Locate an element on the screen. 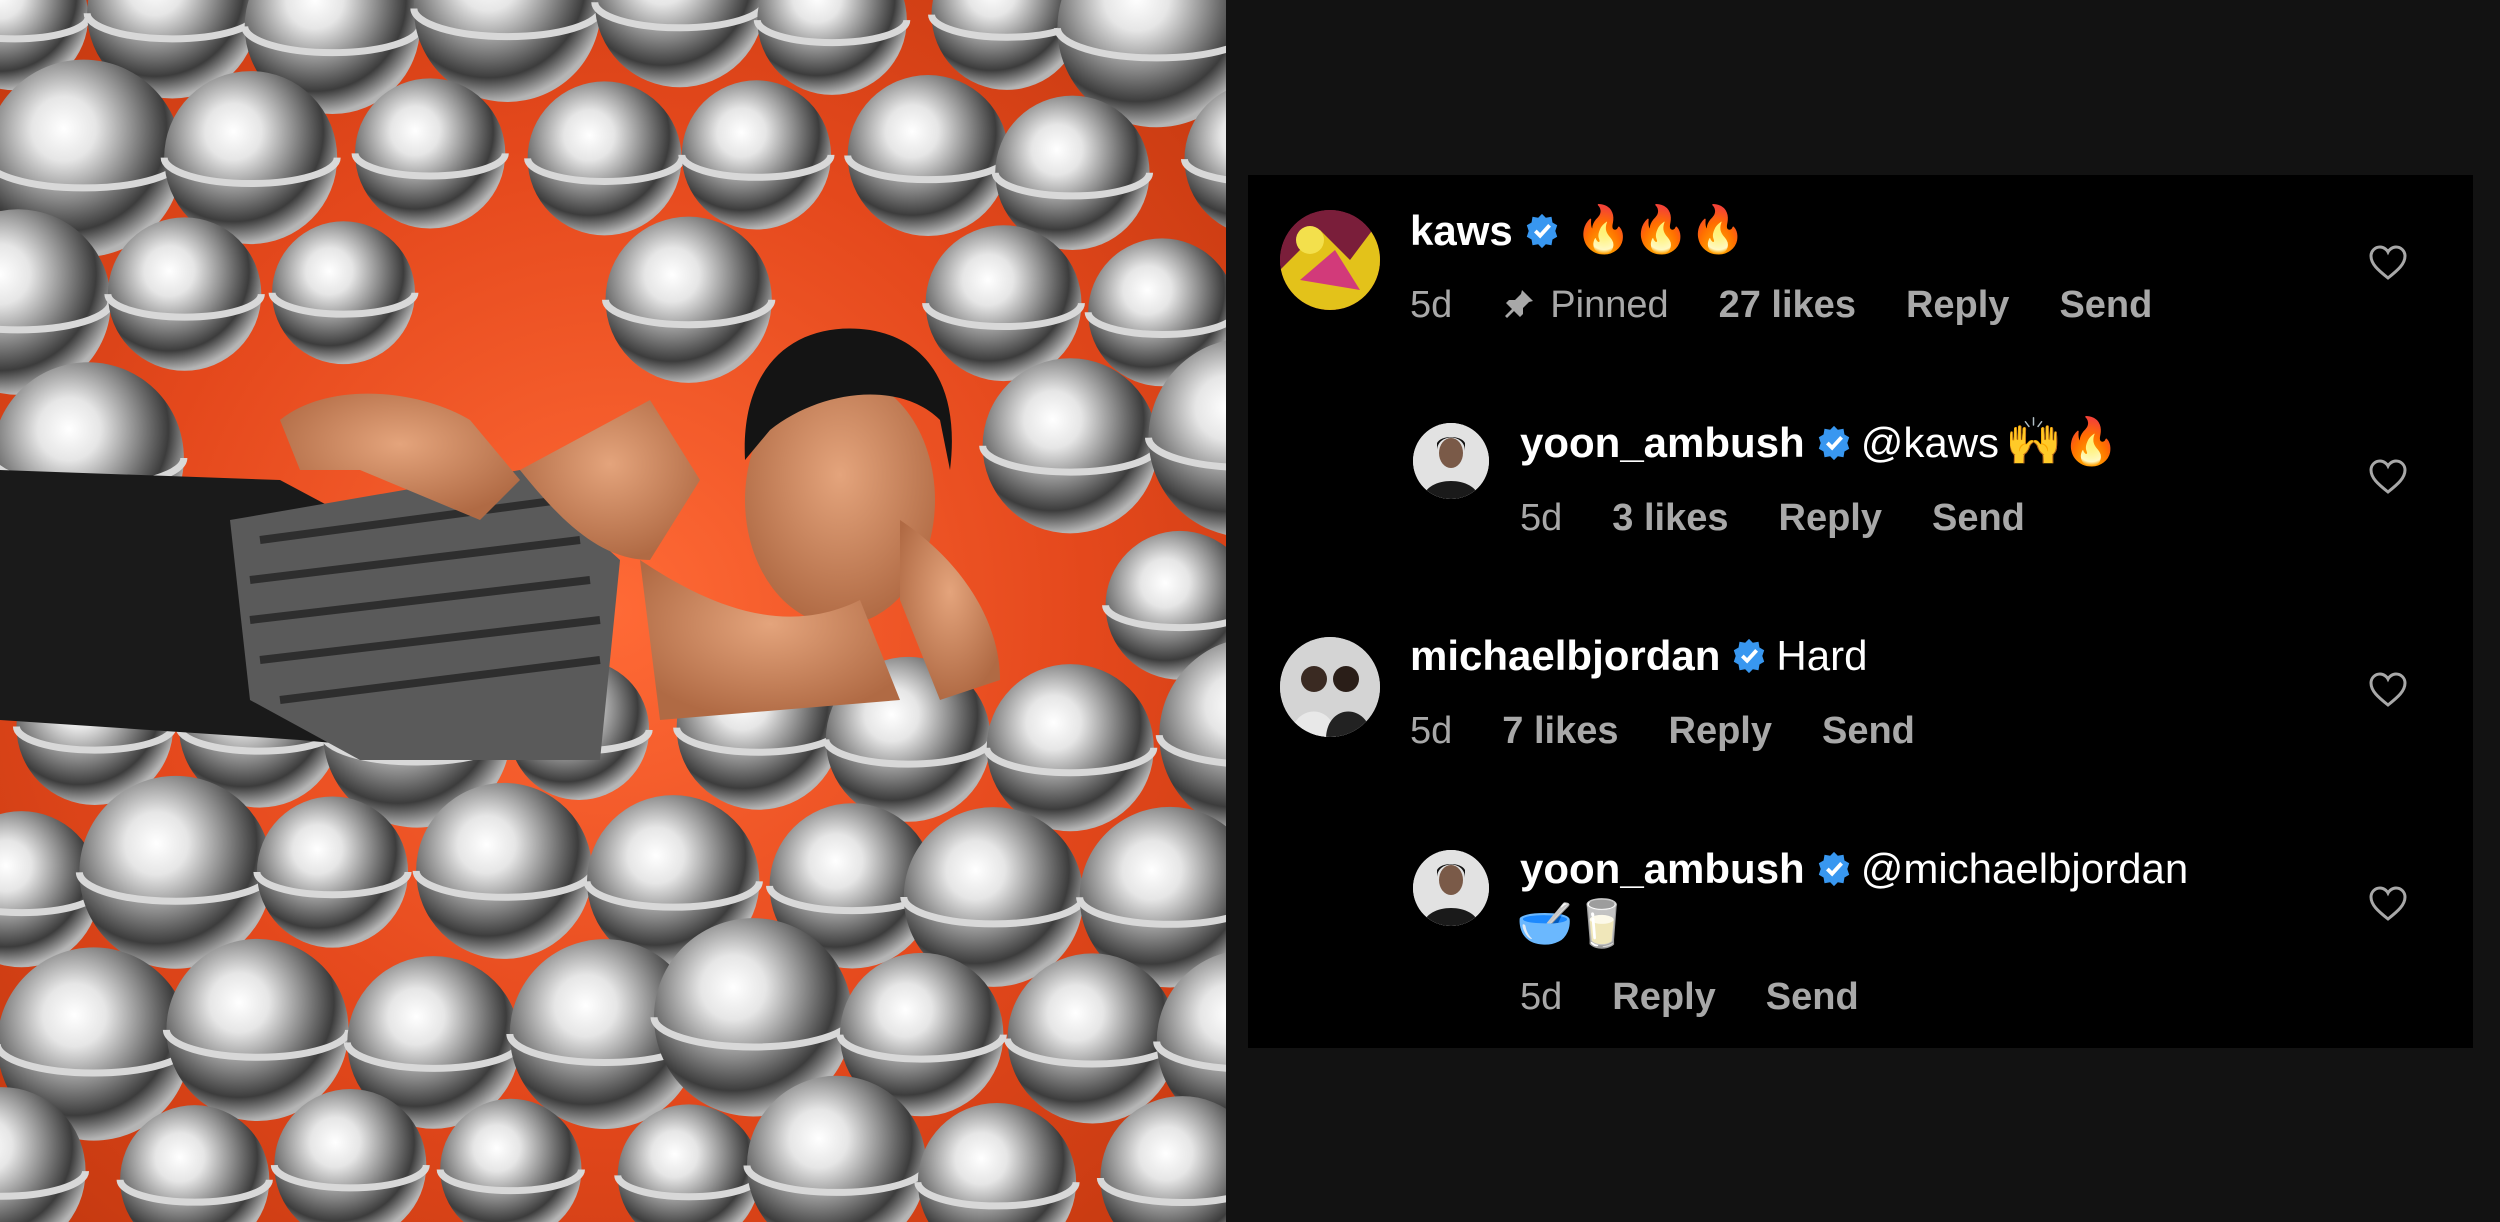 This screenshot has height=1222, width=2500. avatar-kaws-art is located at coordinates (1330, 260).